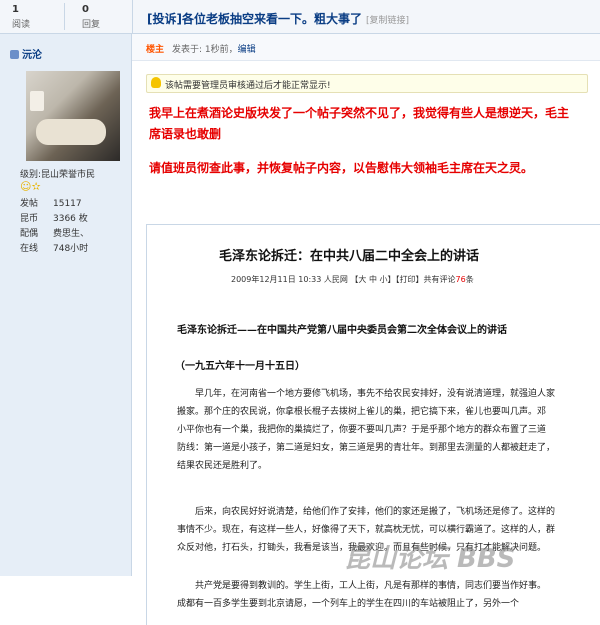  Describe the element at coordinates (29, 234) in the screenshot. I see `info-key: 配偶` at that location.